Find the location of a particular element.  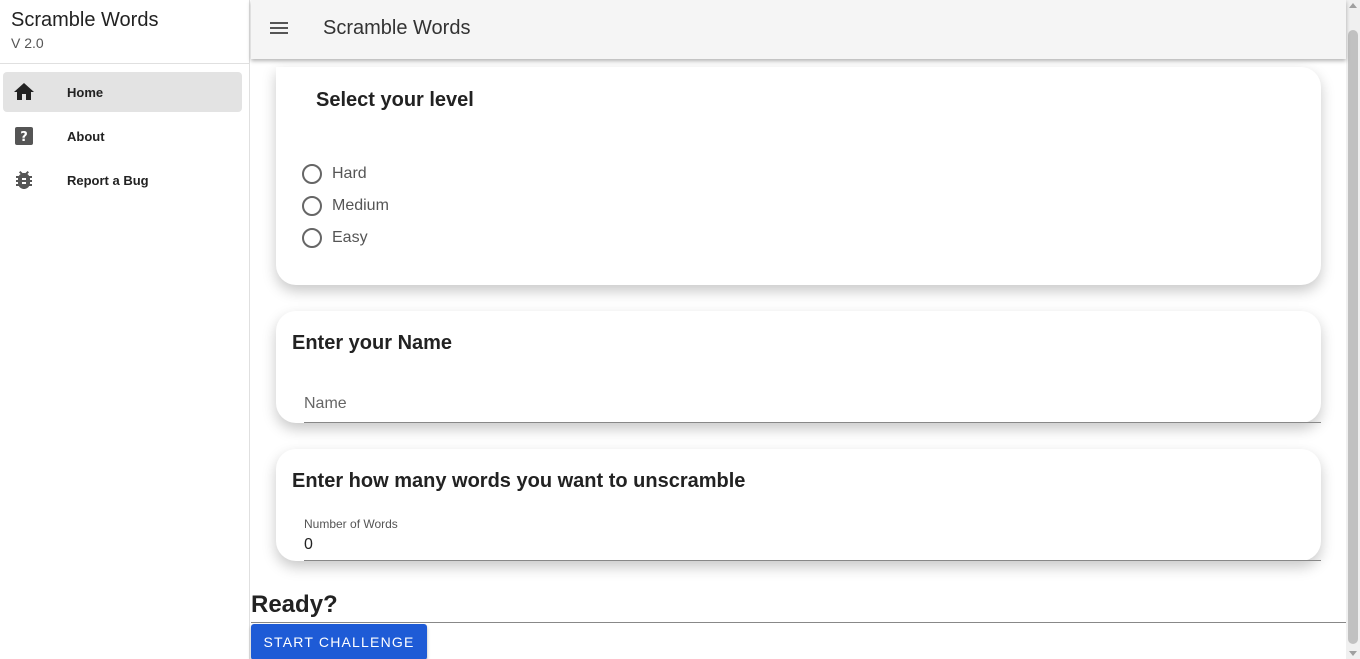

sidebar-item-label: Report a Bug is located at coordinates (108, 180).